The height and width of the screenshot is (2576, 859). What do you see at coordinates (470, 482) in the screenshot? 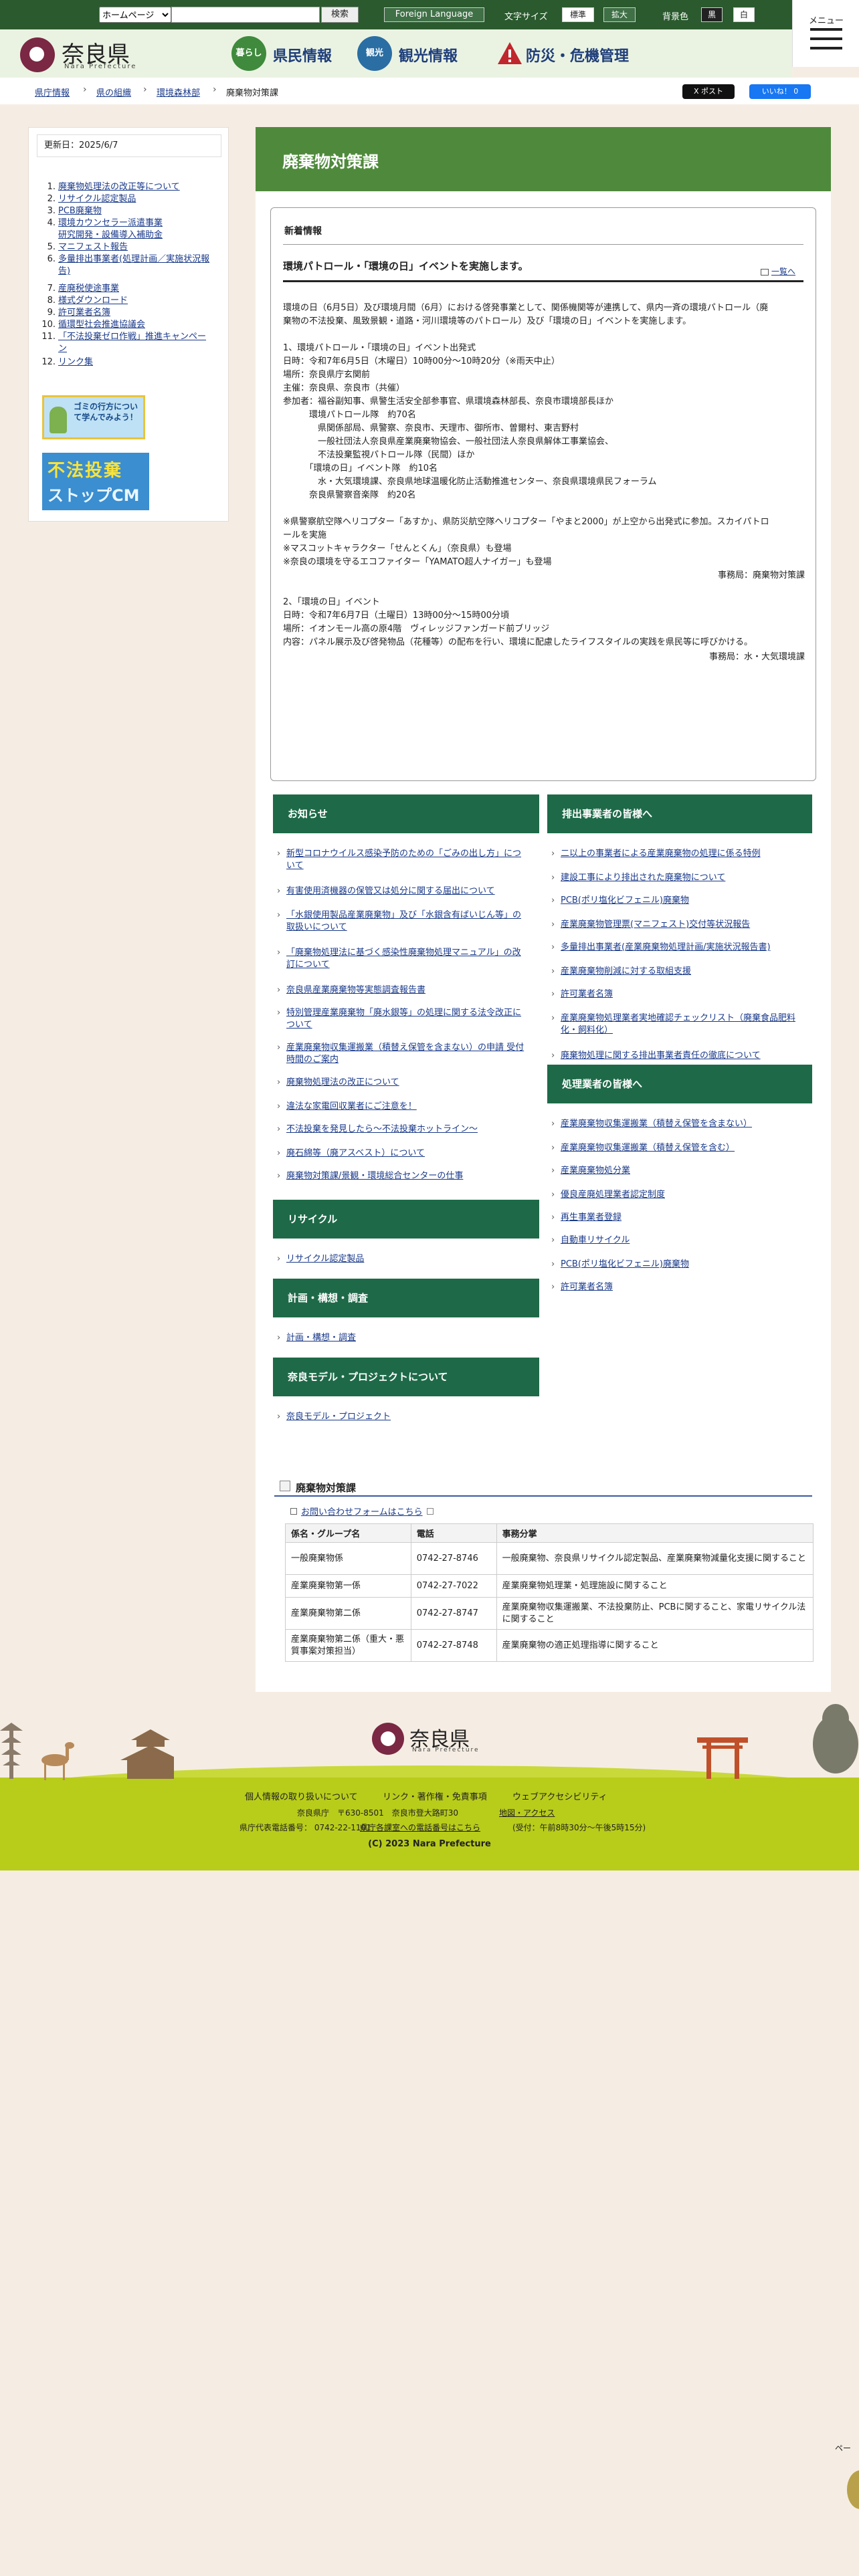
I see `news-body-line: 水・大気環境課、奈良県地球温暖化防止活動推進センター、奈良県環境県民フォーラム` at bounding box center [470, 482].